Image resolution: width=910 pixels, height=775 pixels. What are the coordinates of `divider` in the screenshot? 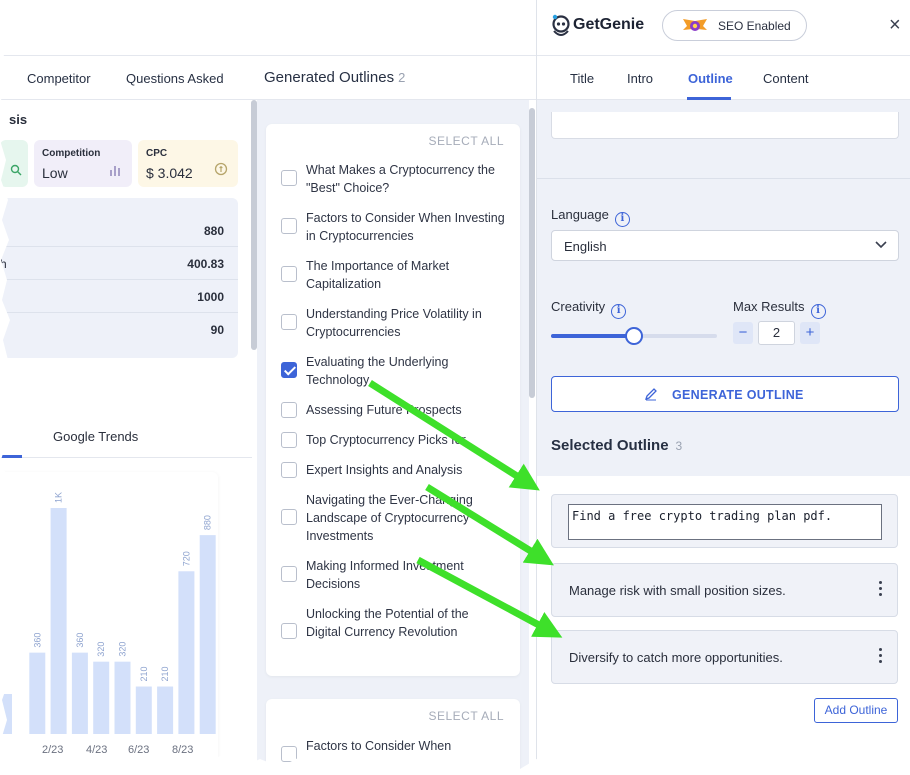 It's located at (723, 178).